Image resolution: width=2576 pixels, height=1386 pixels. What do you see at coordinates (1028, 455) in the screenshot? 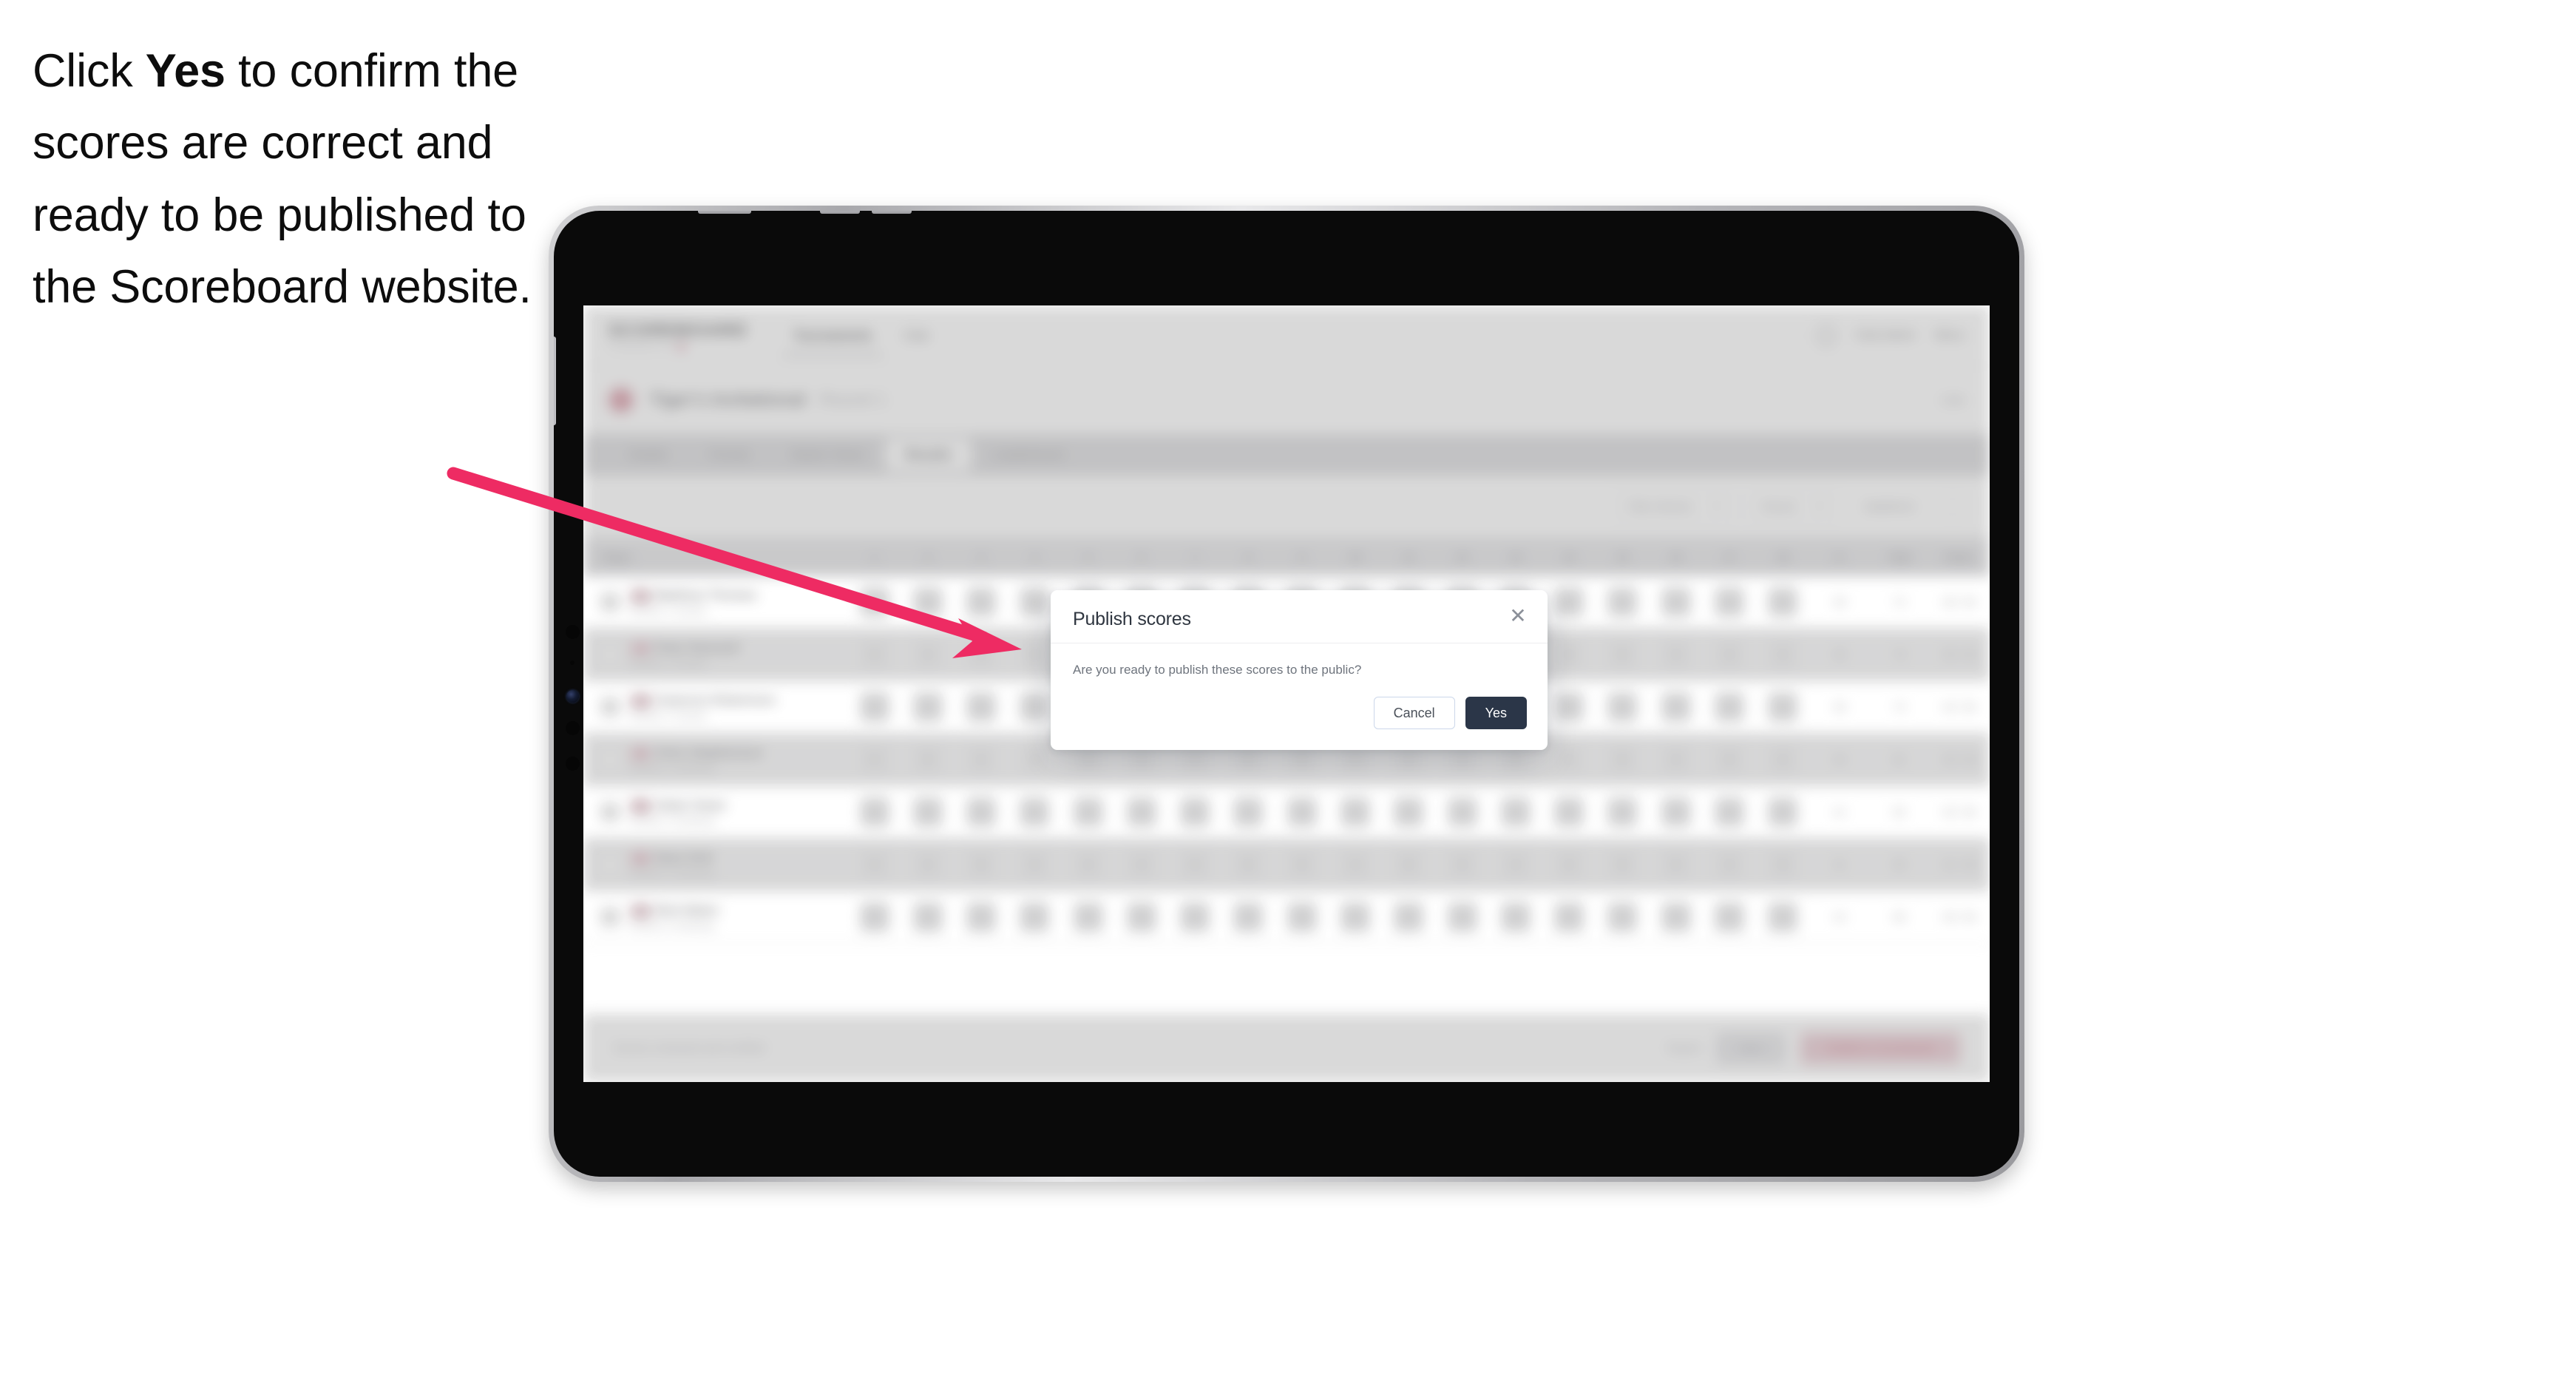
I see `tab-leaderboard: Leaderboard` at bounding box center [1028, 455].